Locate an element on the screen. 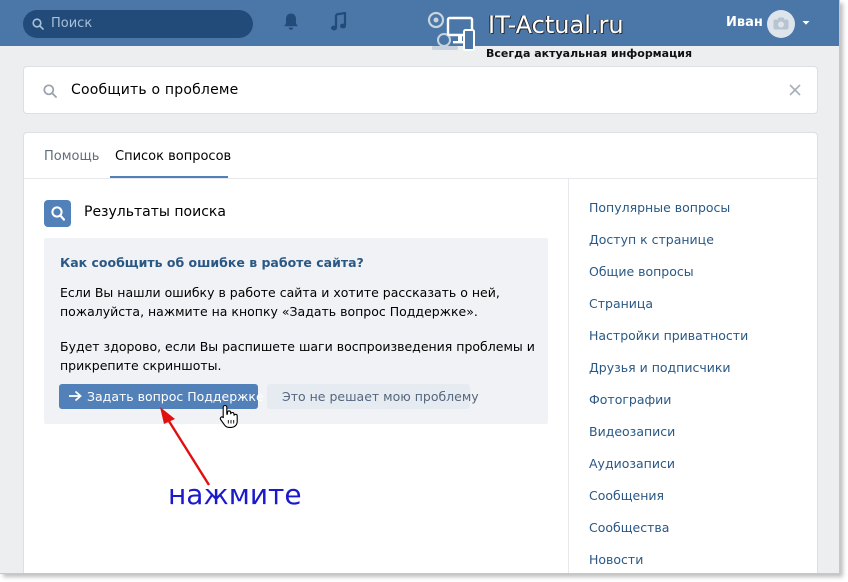  devices-logo-icon is located at coordinates (451, 31).